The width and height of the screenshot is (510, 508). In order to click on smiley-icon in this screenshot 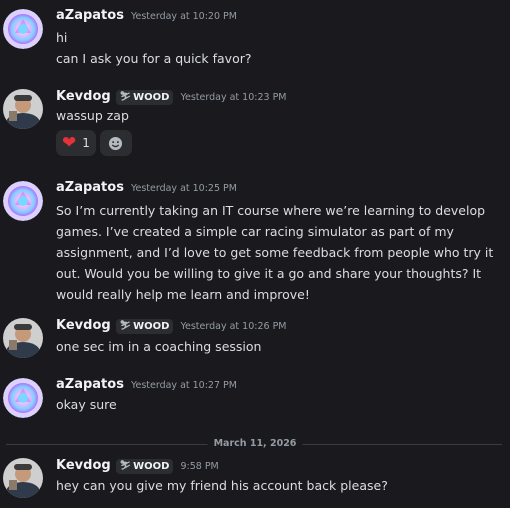, I will do `click(116, 143)`.